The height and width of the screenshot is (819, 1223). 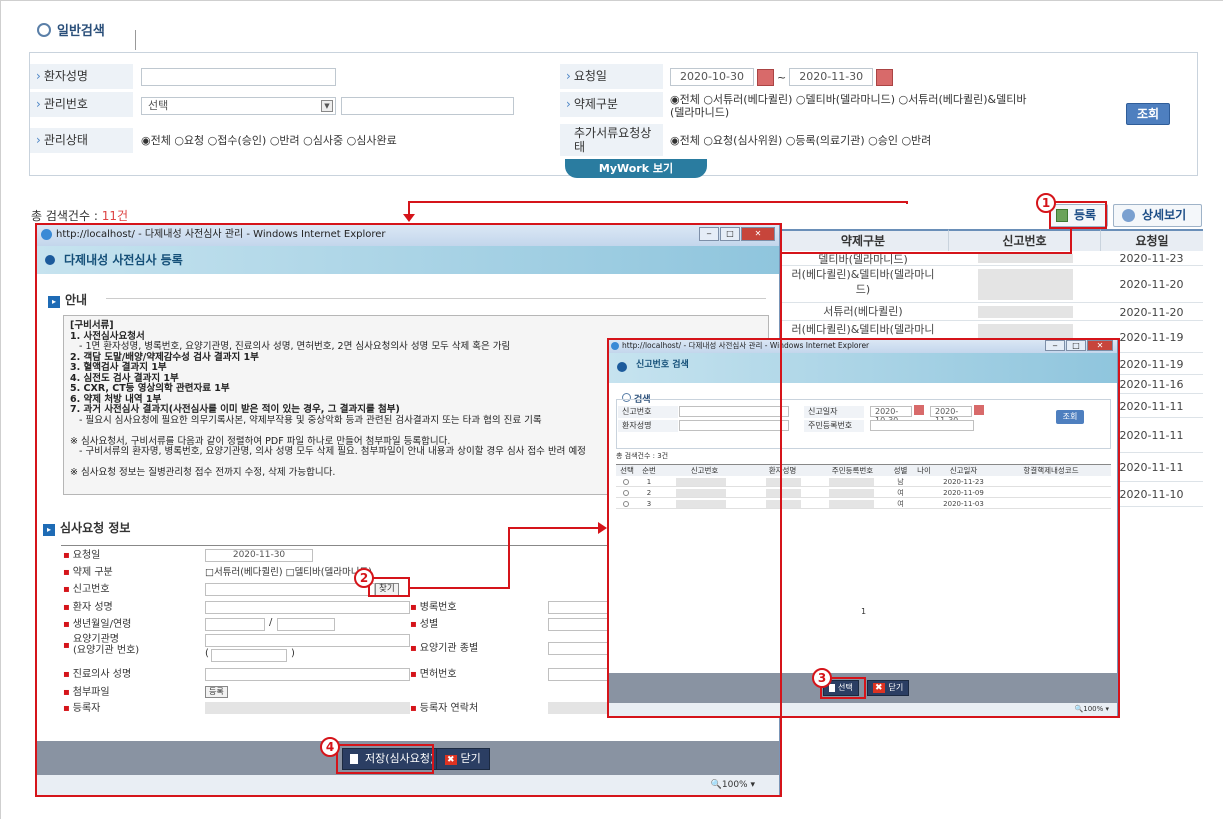 What do you see at coordinates (364, 578) in the screenshot?
I see `step-2-badge: 2` at bounding box center [364, 578].